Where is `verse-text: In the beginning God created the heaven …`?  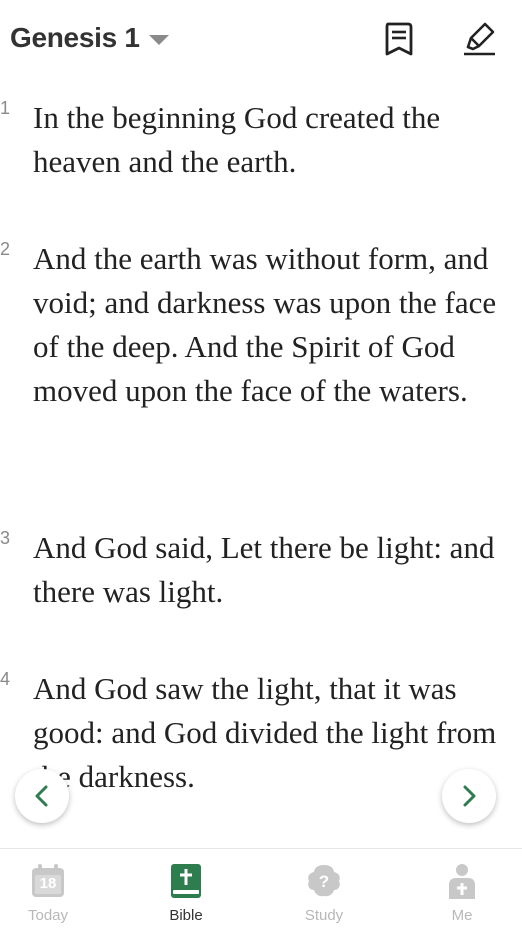
verse-text: In the beginning God created the heaven … is located at coordinates (273, 140).